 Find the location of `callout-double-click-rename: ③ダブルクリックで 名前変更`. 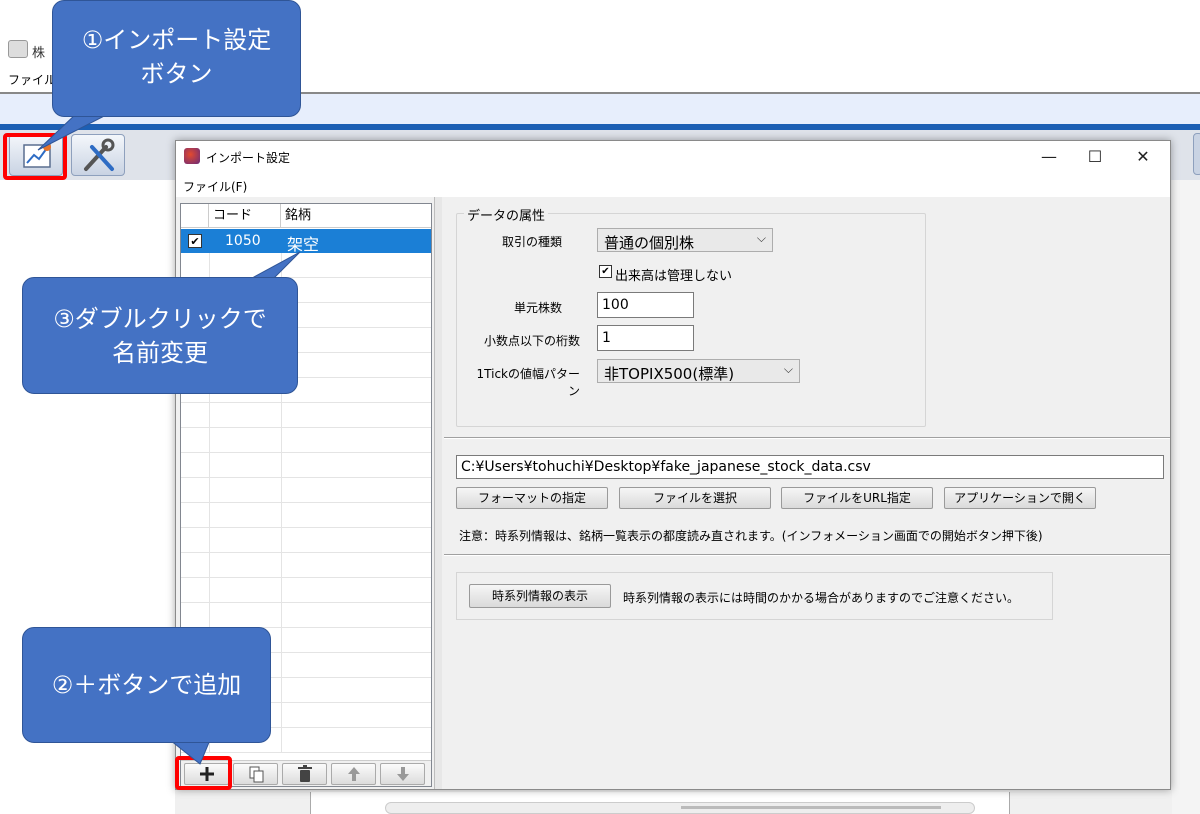

callout-double-click-rename: ③ダブルクリックで 名前変更 is located at coordinates (160, 335).